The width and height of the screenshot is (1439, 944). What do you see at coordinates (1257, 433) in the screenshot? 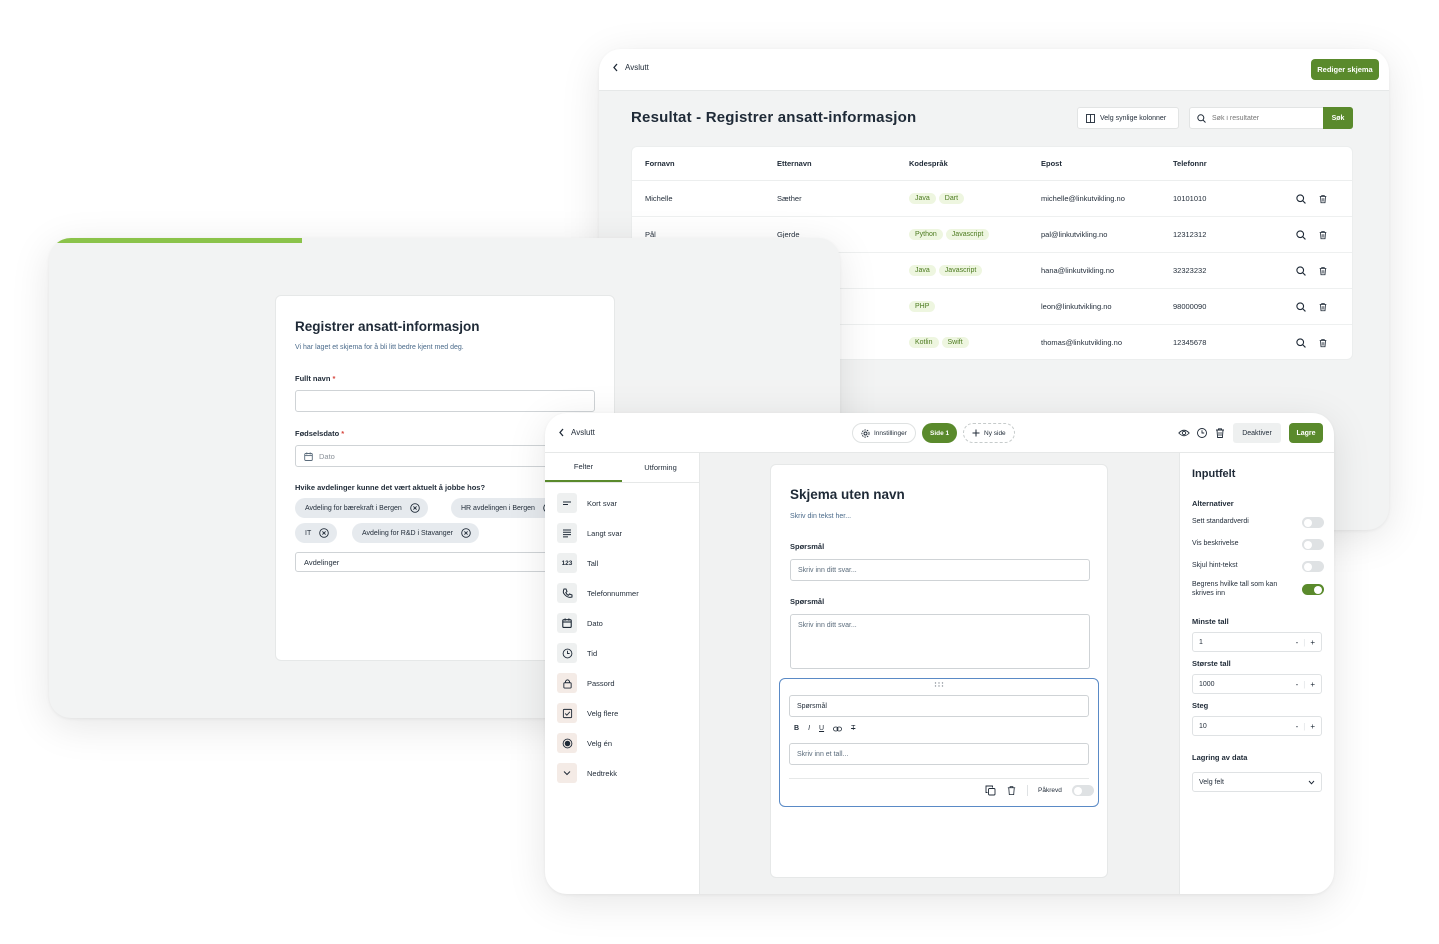
I see `deactivate-button: Deaktiver` at bounding box center [1257, 433].